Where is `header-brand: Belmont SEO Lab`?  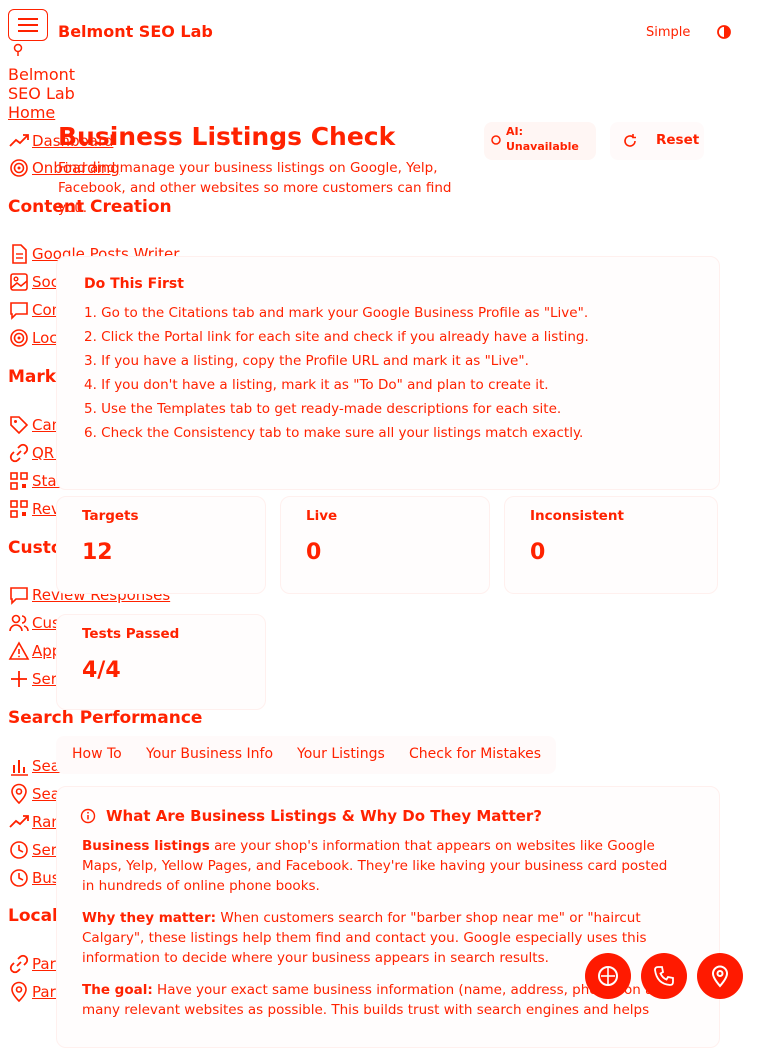
header-brand: Belmont SEO Lab is located at coordinates (135, 31).